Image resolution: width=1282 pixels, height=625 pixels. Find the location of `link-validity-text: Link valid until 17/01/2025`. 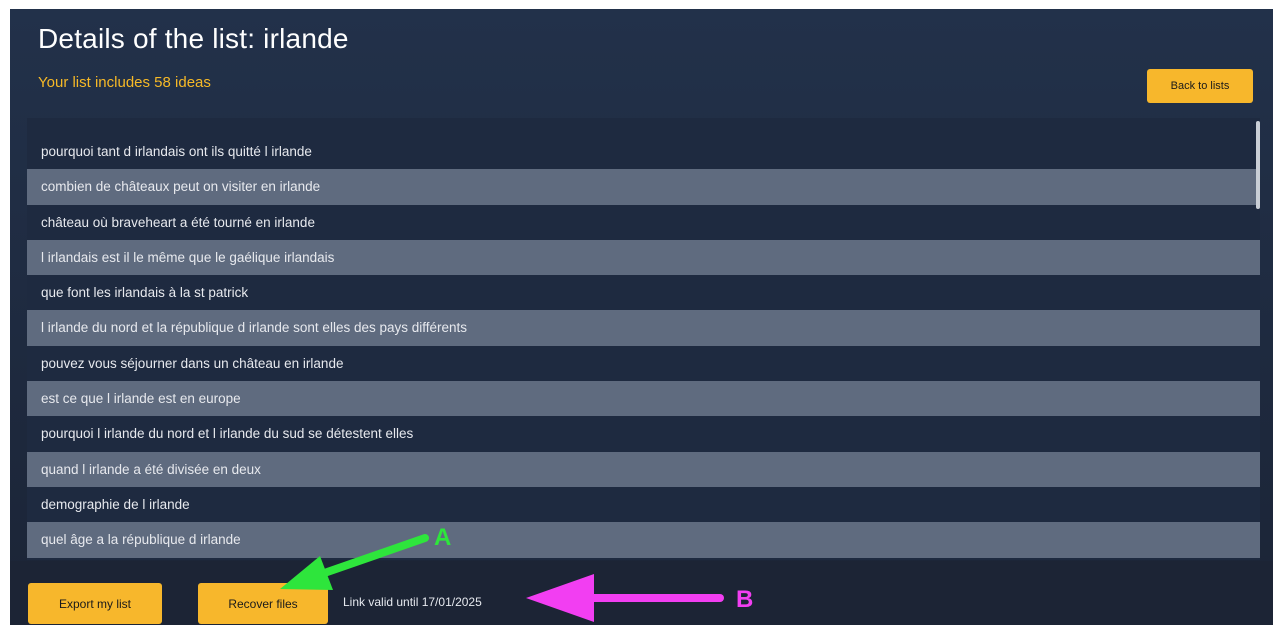

link-validity-text: Link valid until 17/01/2025 is located at coordinates (412, 602).